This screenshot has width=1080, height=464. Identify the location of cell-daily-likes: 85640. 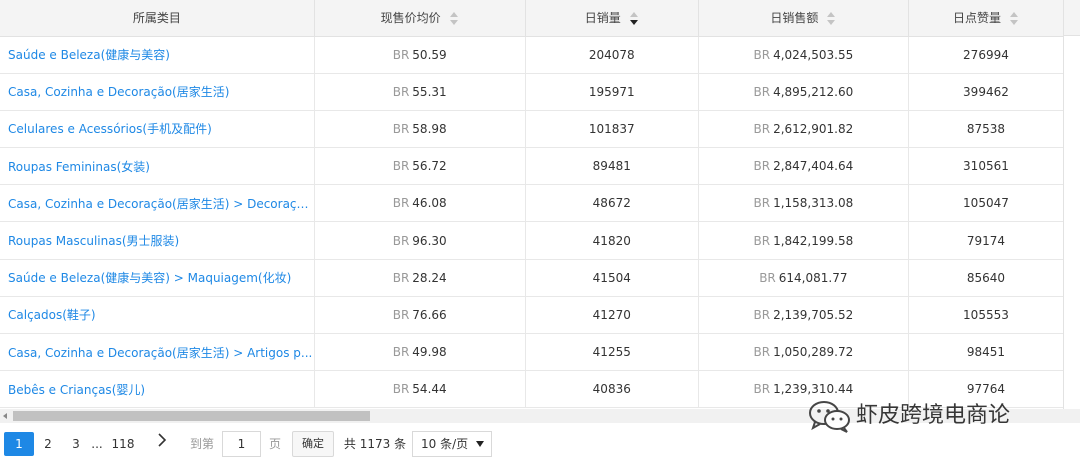
(986, 278).